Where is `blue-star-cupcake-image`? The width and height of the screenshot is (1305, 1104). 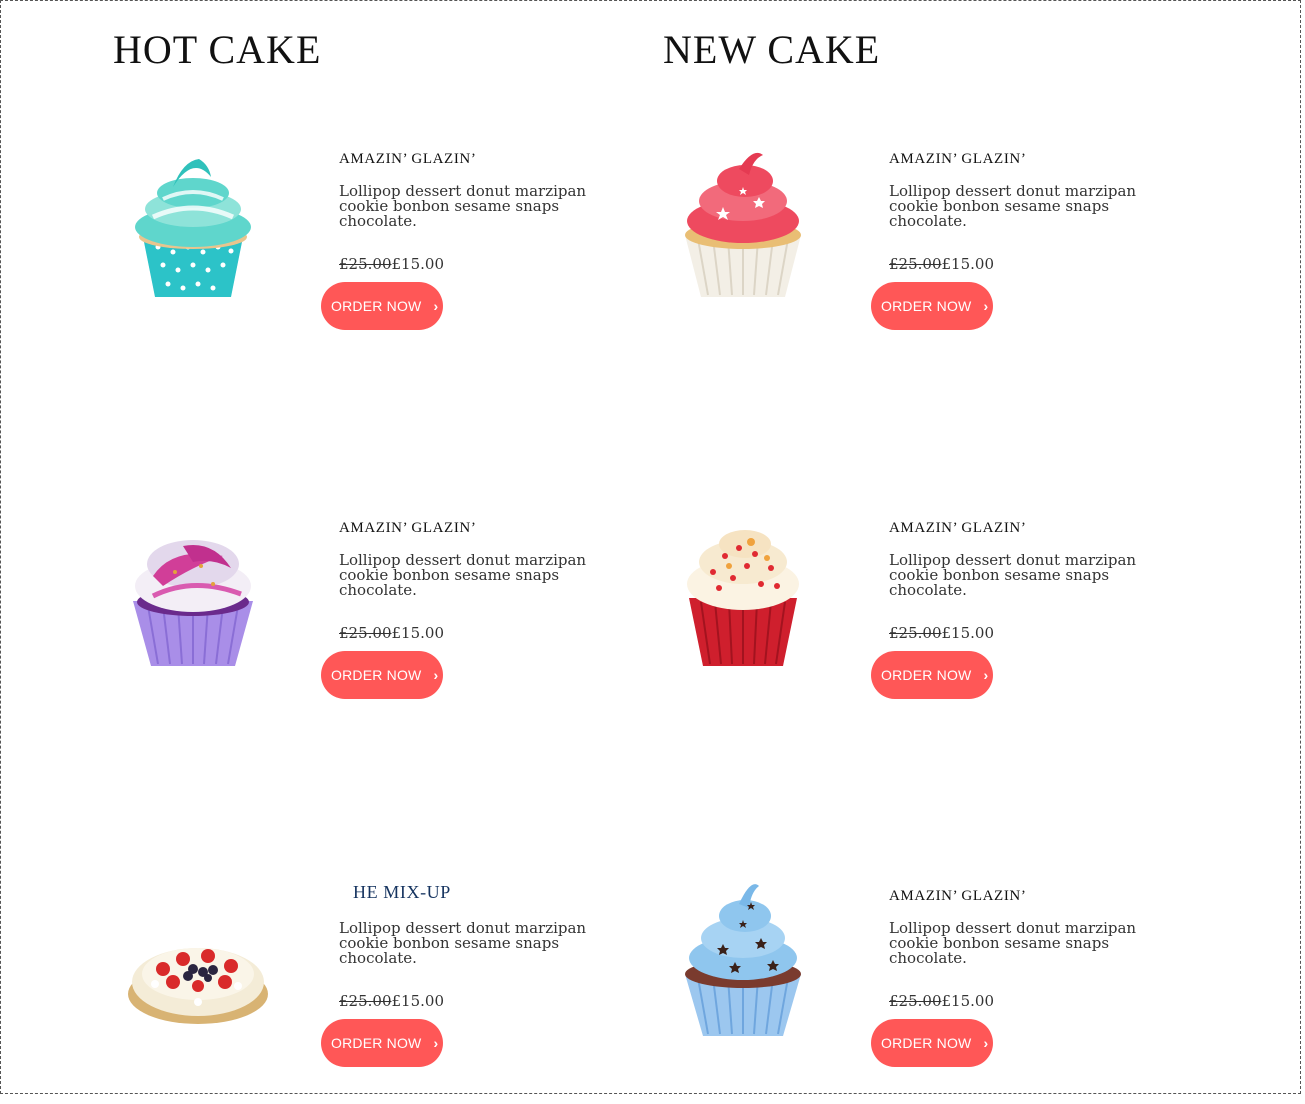 blue-star-cupcake-image is located at coordinates (743, 964).